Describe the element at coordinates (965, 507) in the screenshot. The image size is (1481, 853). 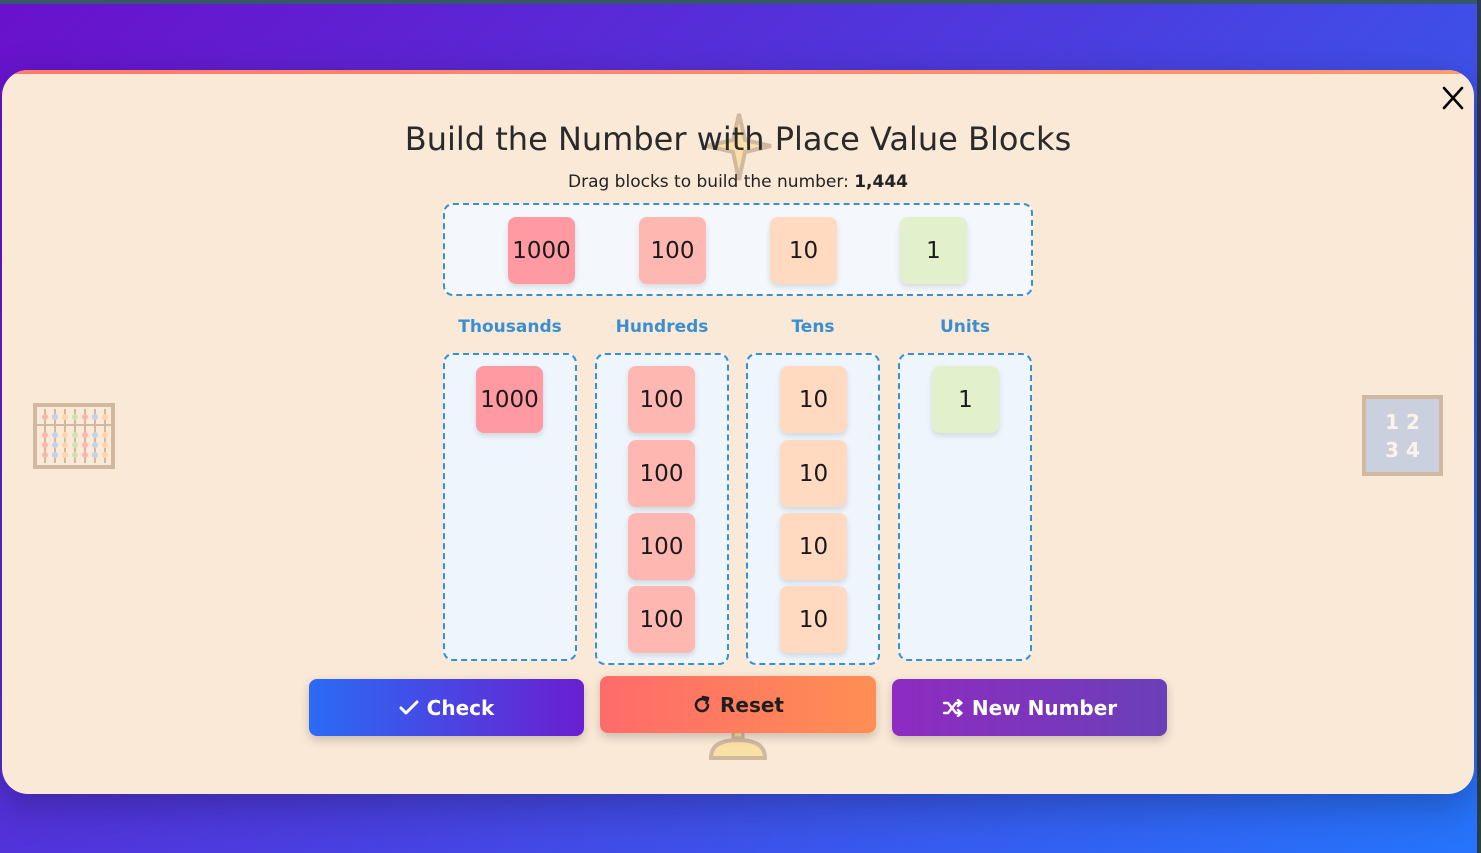
I see `drop-zone-units: 1` at that location.